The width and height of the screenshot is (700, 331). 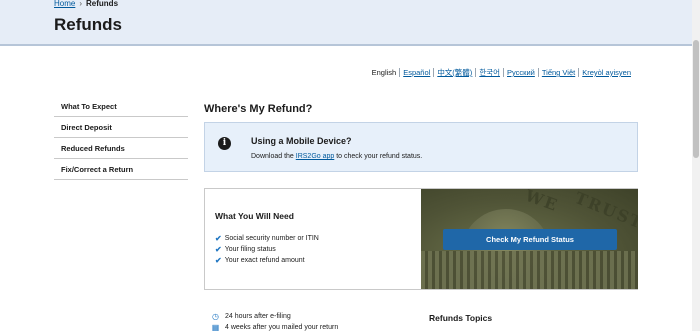 What do you see at coordinates (102, 4) in the screenshot?
I see `breadcrumb-current: Refunds` at bounding box center [102, 4].